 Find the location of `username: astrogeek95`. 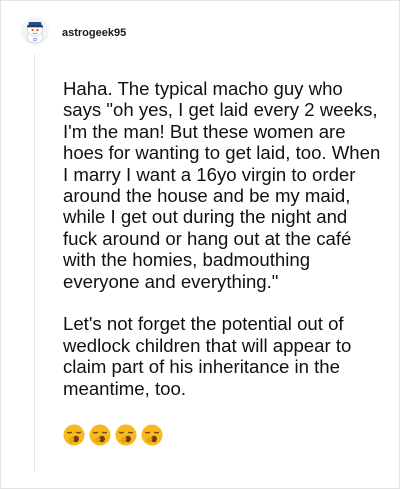

username: astrogeek95 is located at coordinates (94, 33).